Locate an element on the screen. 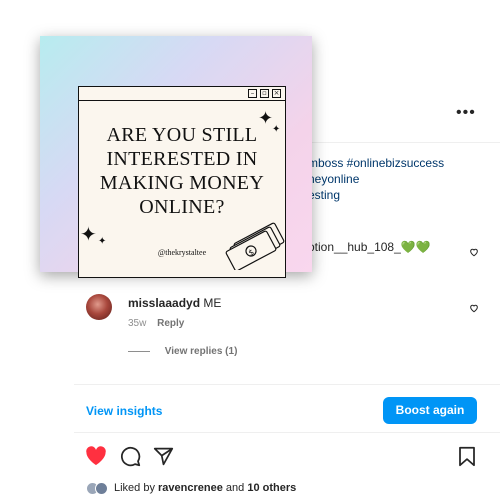  caption-line-3: esting is located at coordinates (324, 195).